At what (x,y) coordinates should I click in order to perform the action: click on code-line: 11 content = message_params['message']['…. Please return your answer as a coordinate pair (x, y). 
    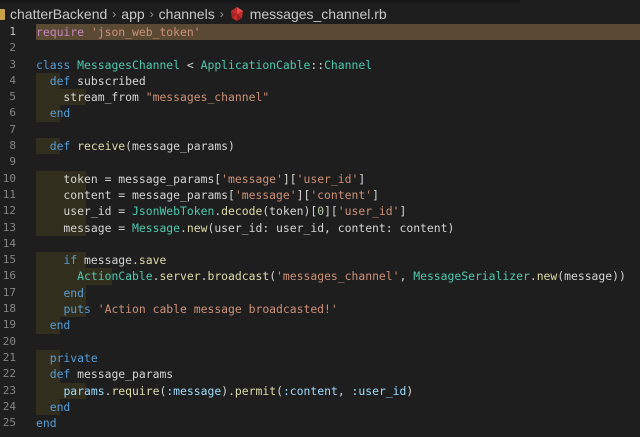
    Looking at the image, I should click on (320, 195).